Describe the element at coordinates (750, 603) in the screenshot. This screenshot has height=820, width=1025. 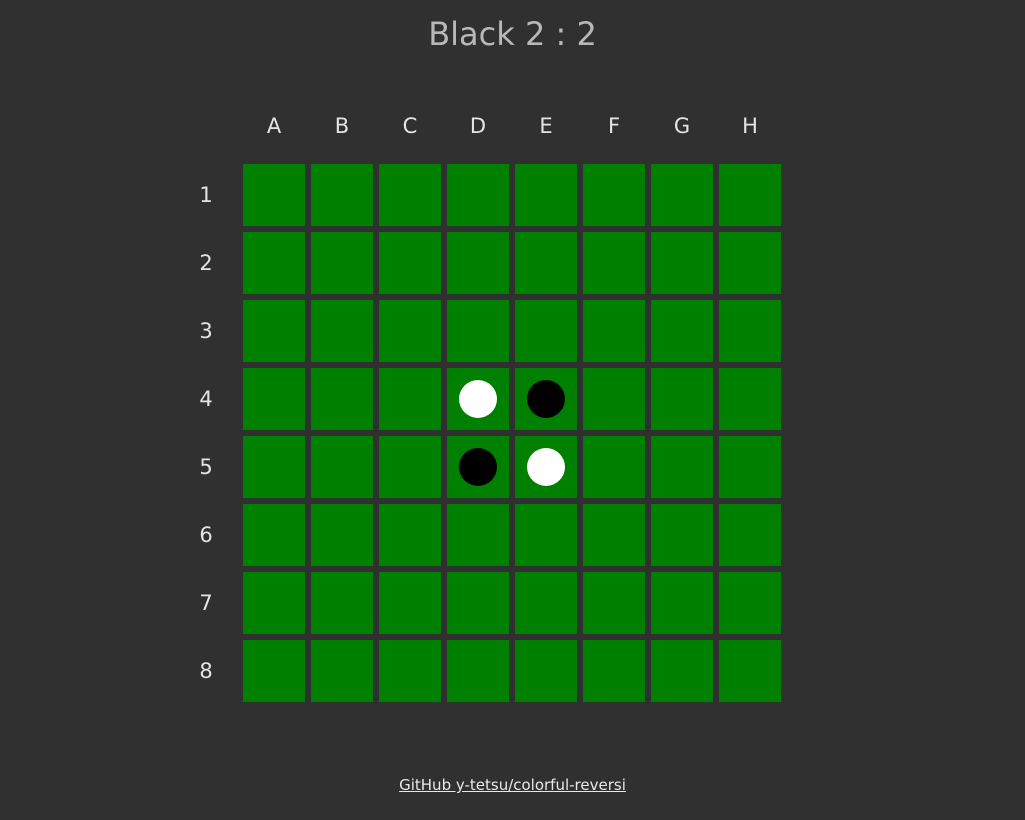
I see `board-cell-h7` at that location.